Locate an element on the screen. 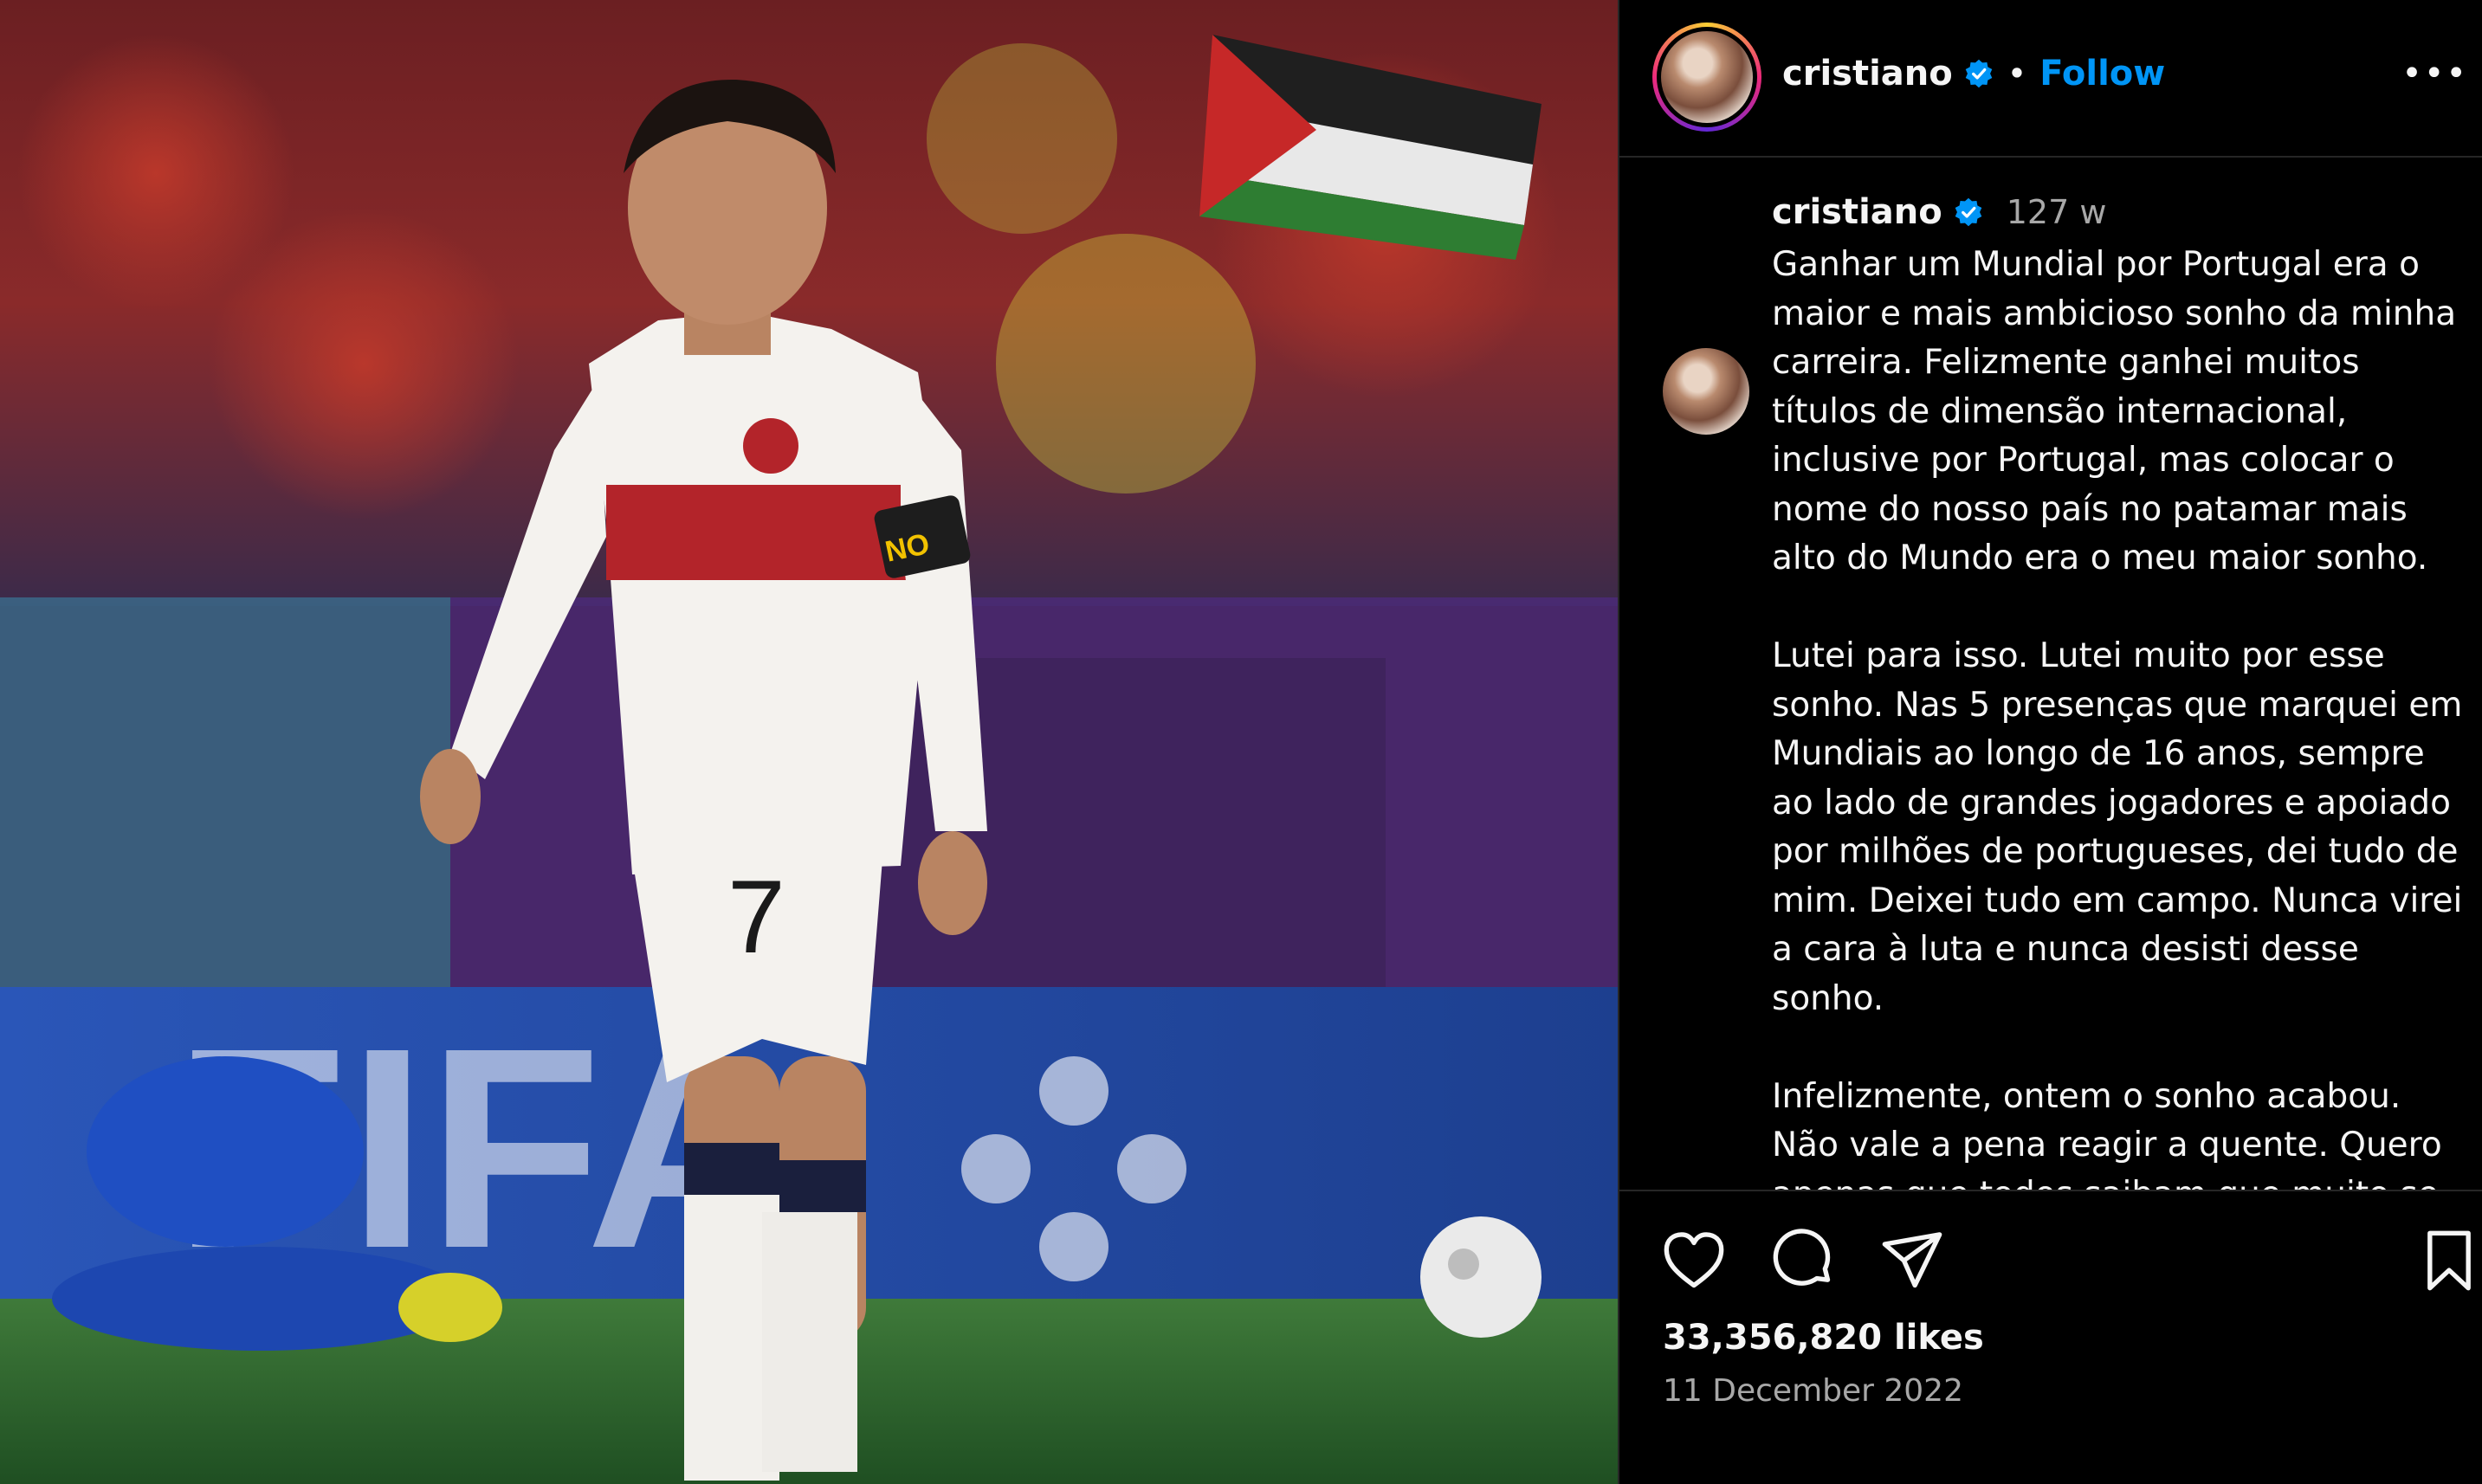  post-header: cristiano • Follow ••• is located at coordinates (2050, 79).